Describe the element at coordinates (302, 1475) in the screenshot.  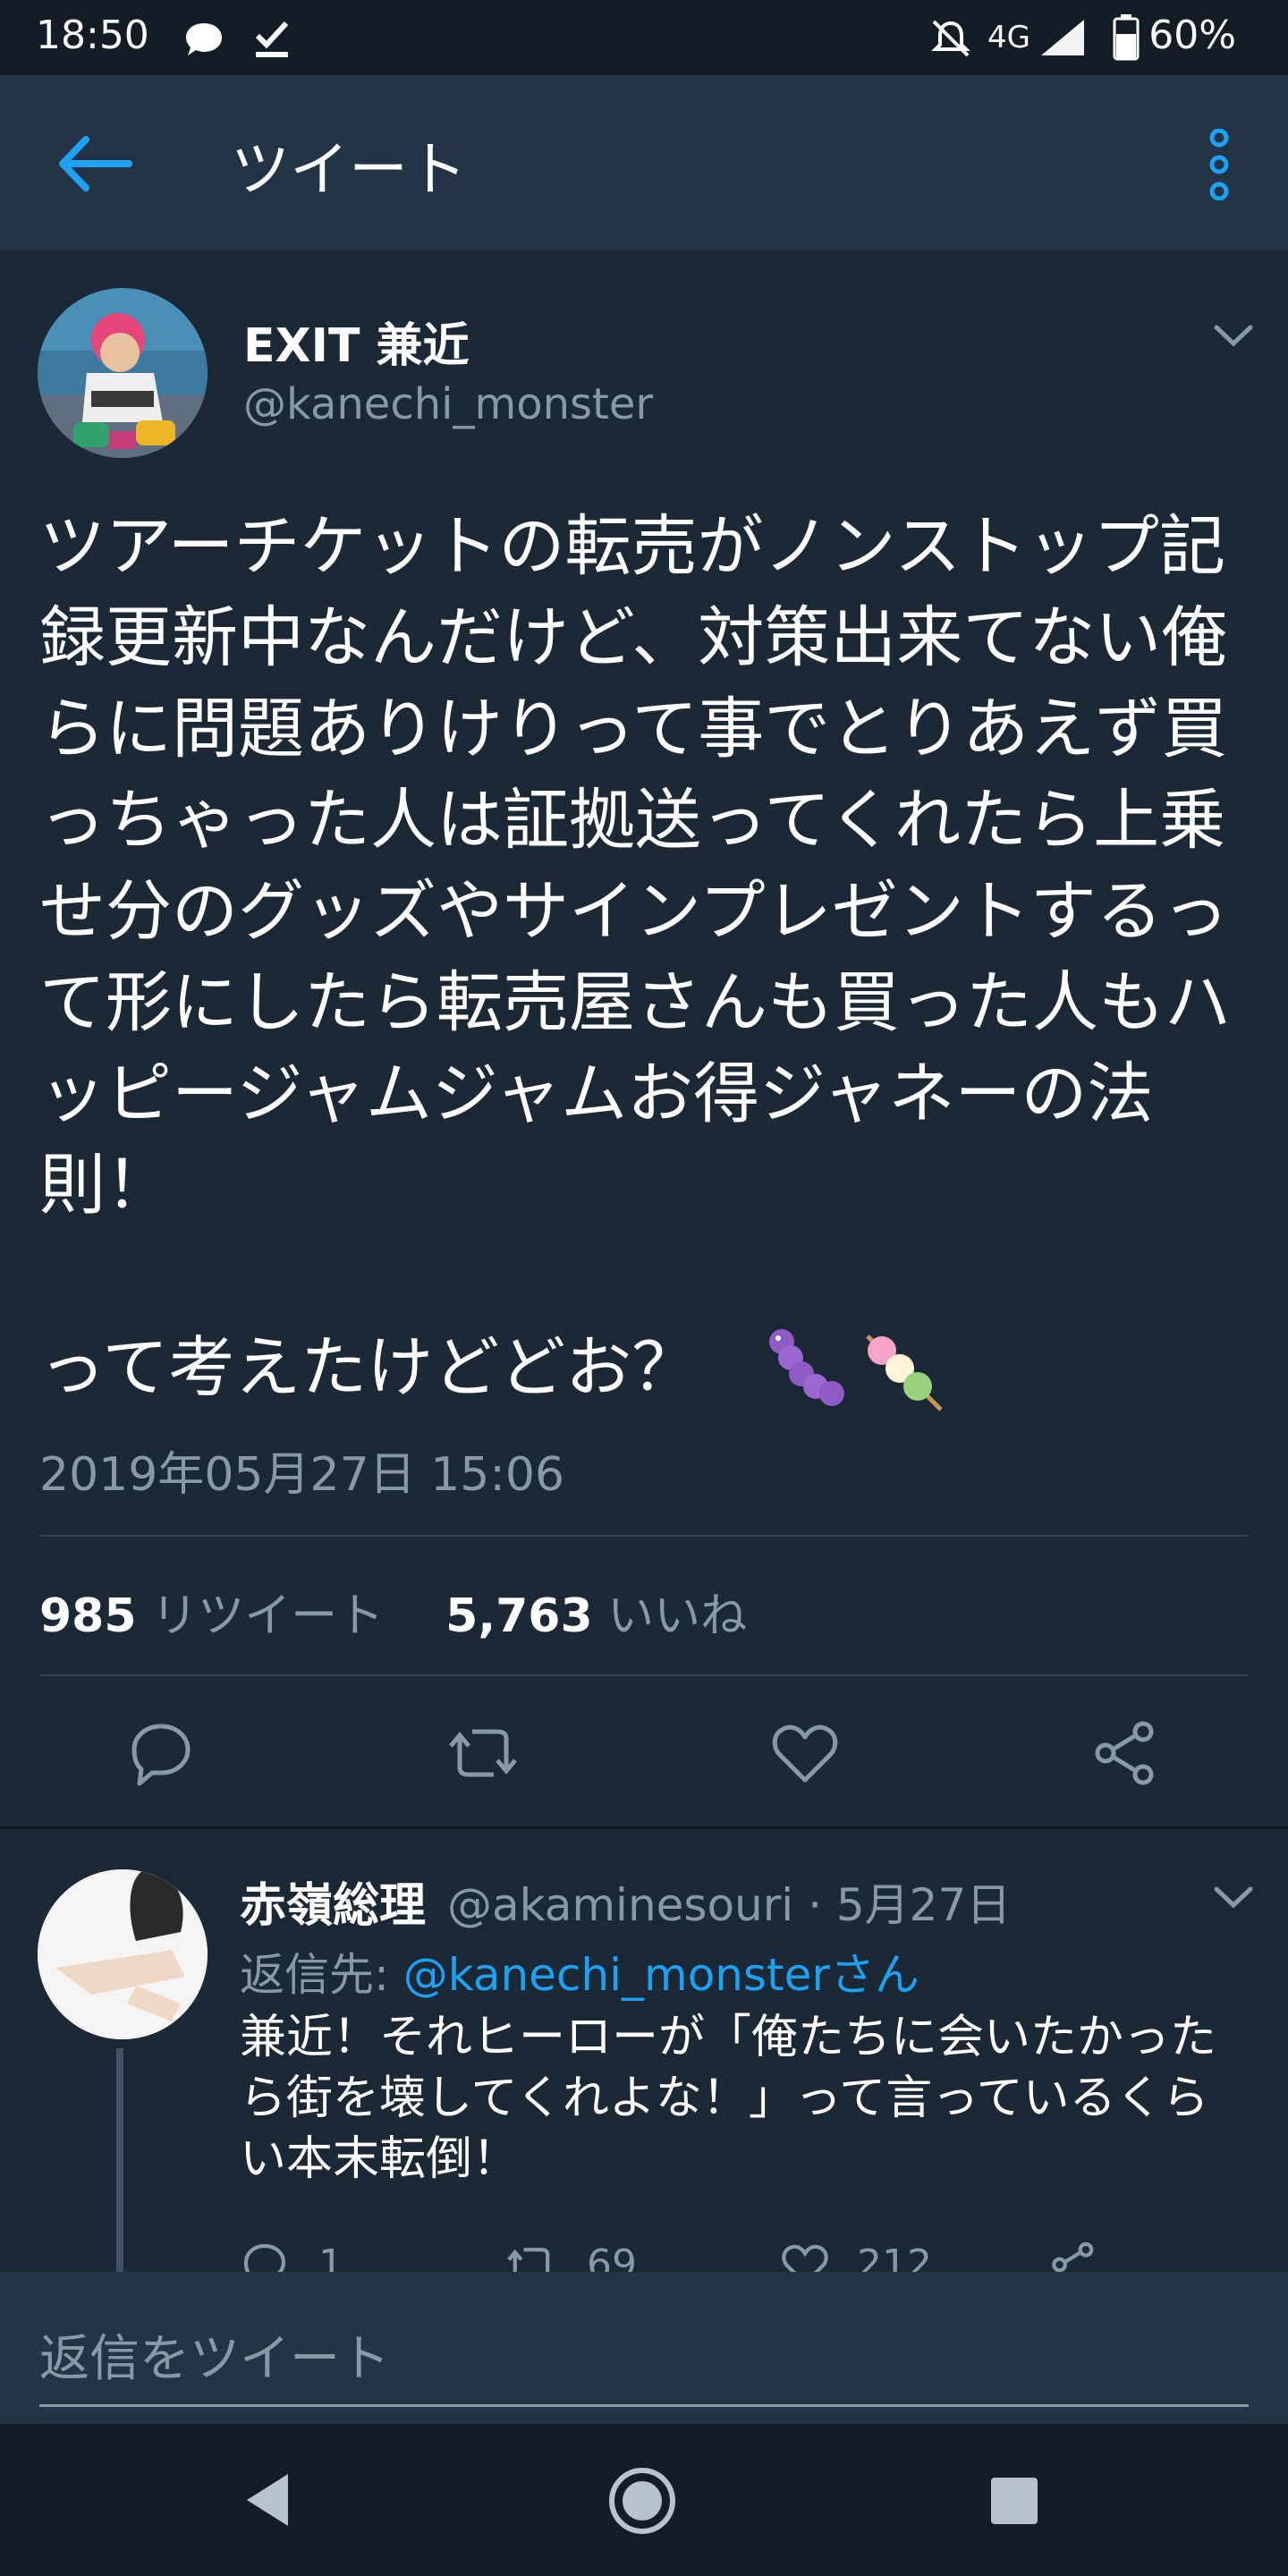
I see `tweet-timestamp: 2019年05月27日 15:06` at that location.